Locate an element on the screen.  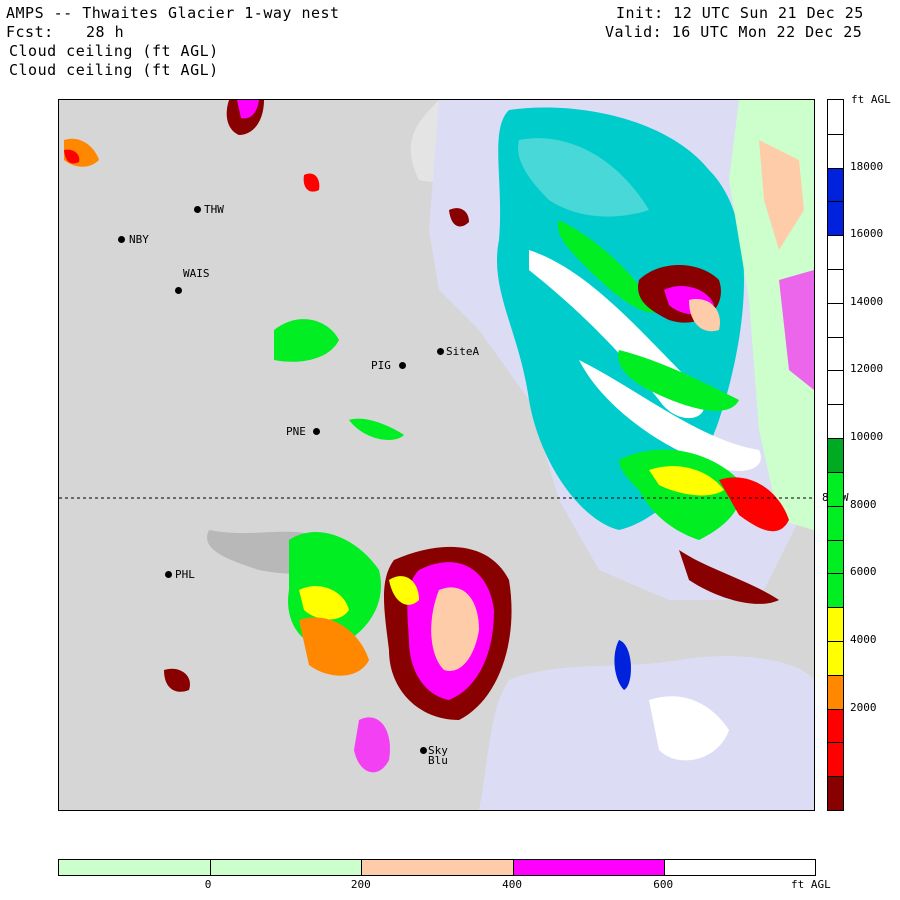
right-colorbar-tick-label: 10000 is located at coordinates (867, 437).